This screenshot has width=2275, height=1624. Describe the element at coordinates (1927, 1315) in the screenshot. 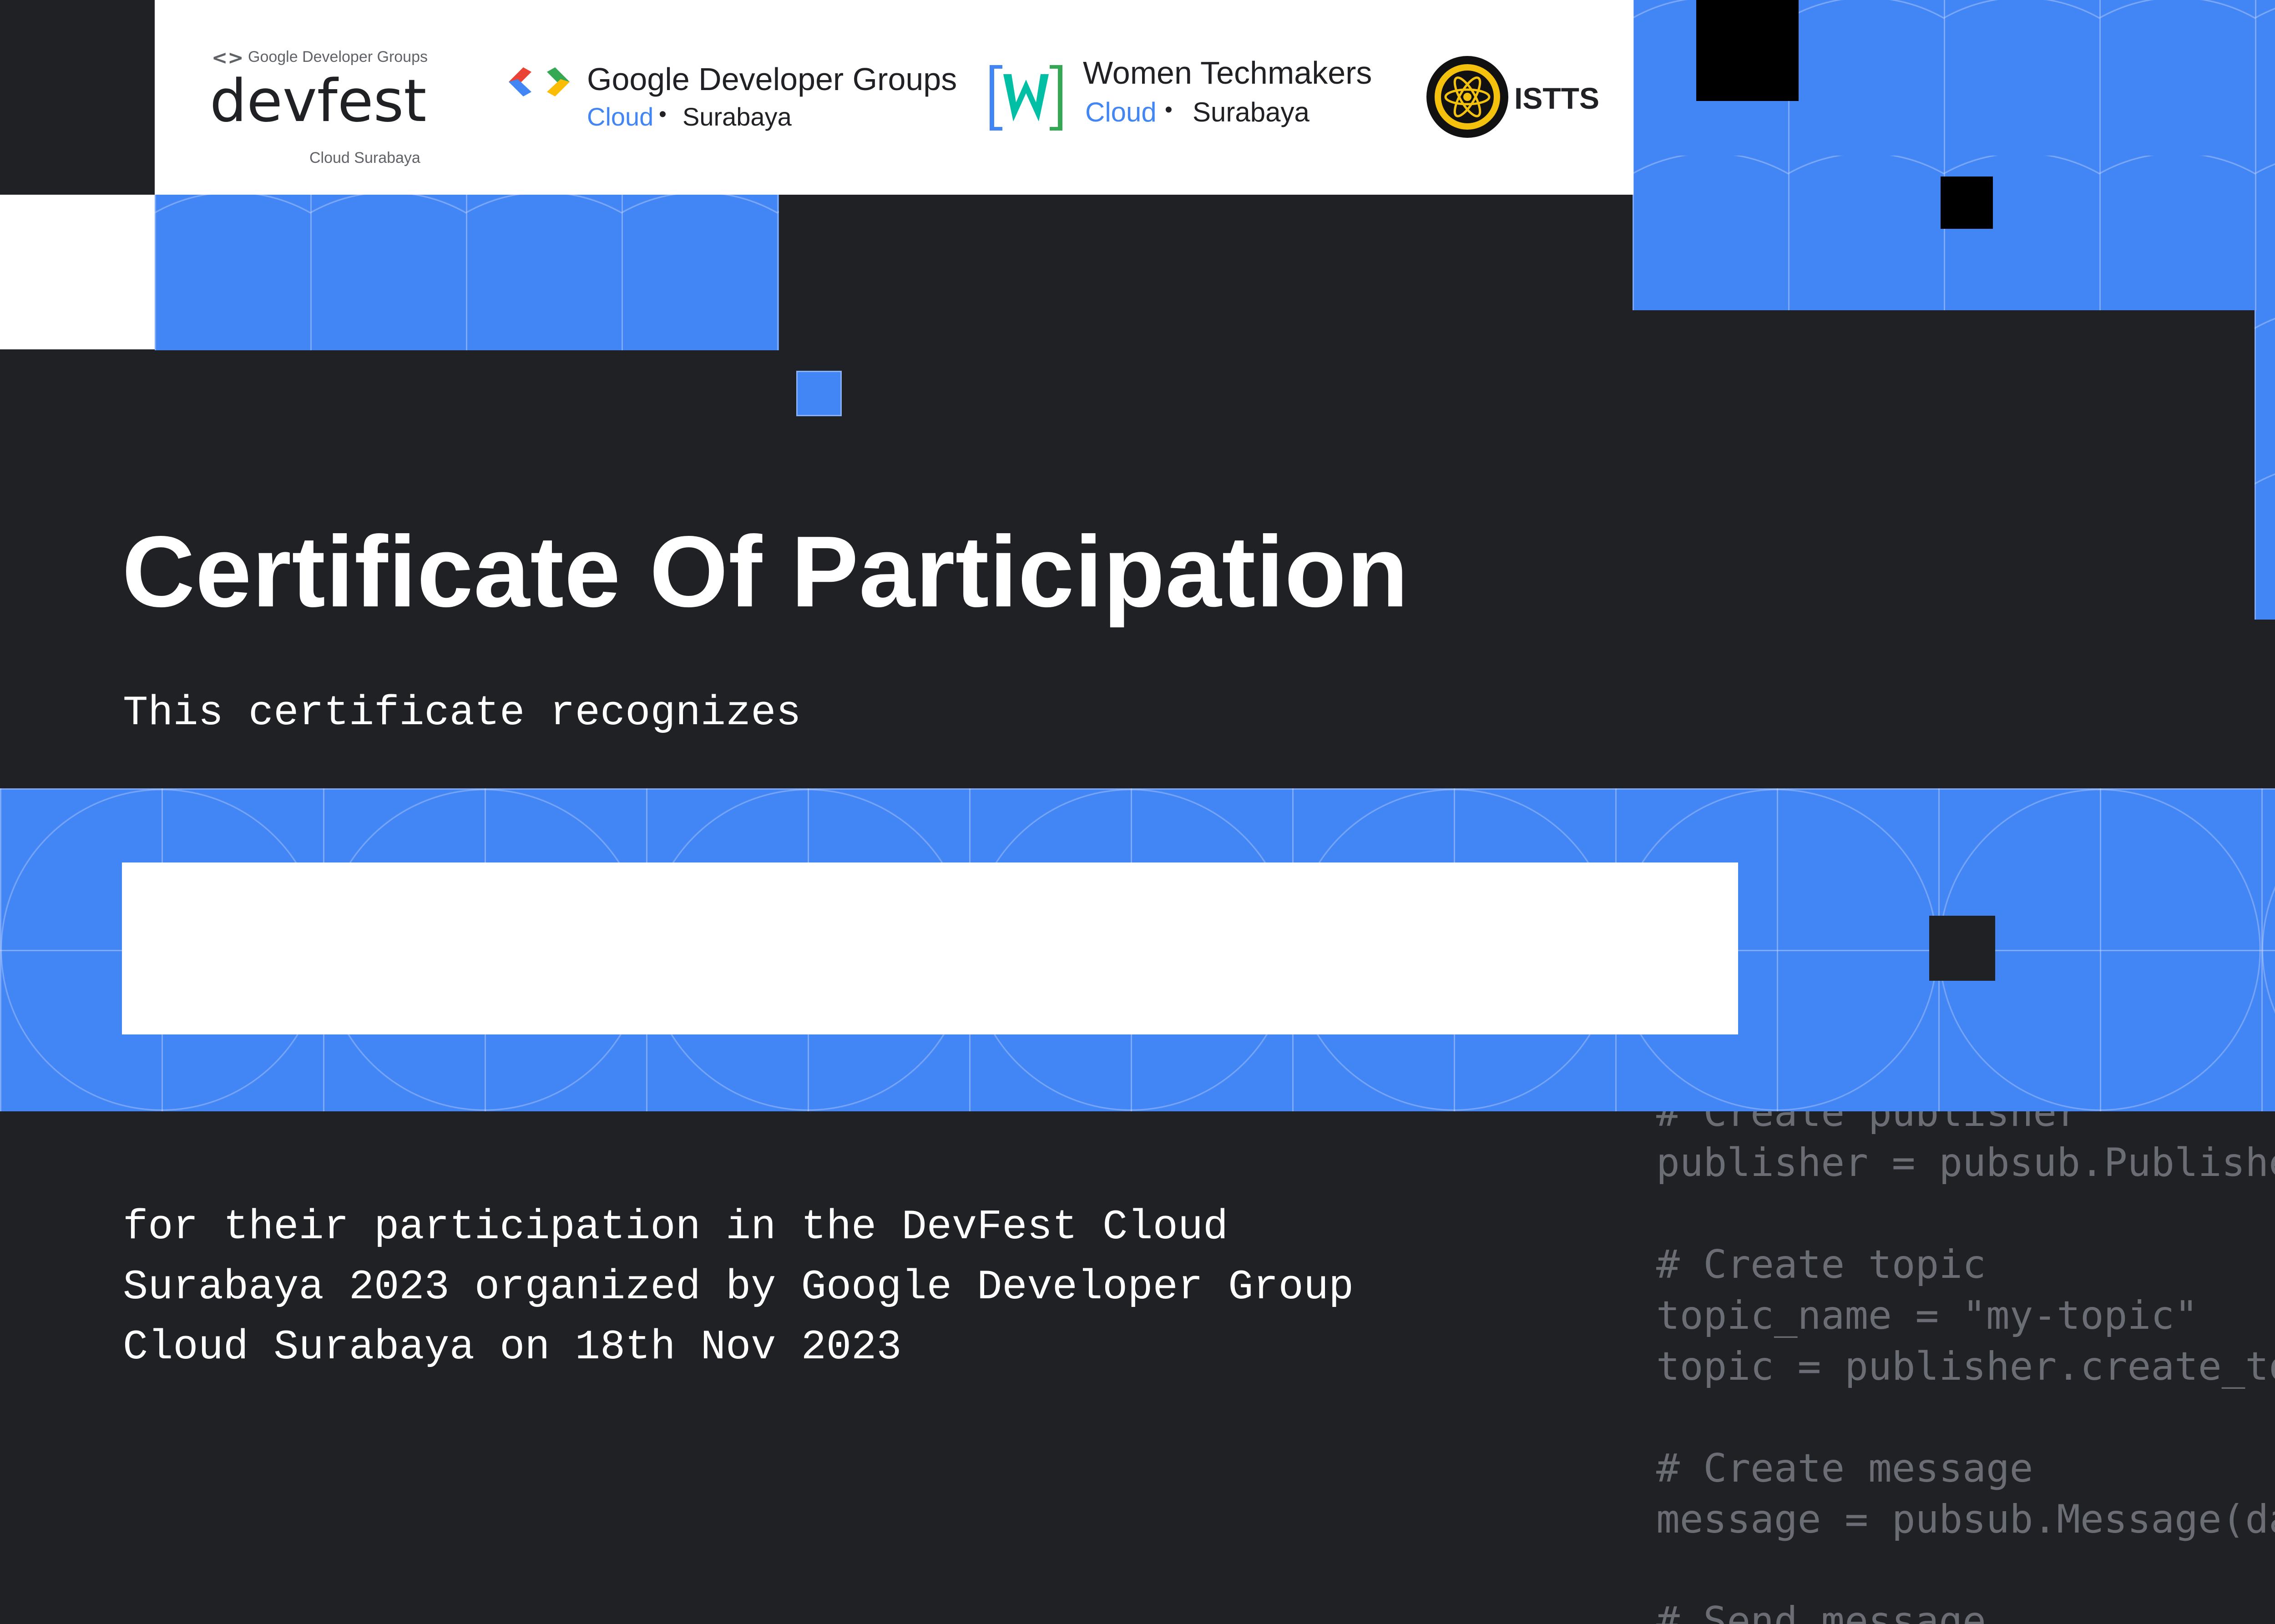

I see `code-line-5: topic_name = "my-topic"` at that location.